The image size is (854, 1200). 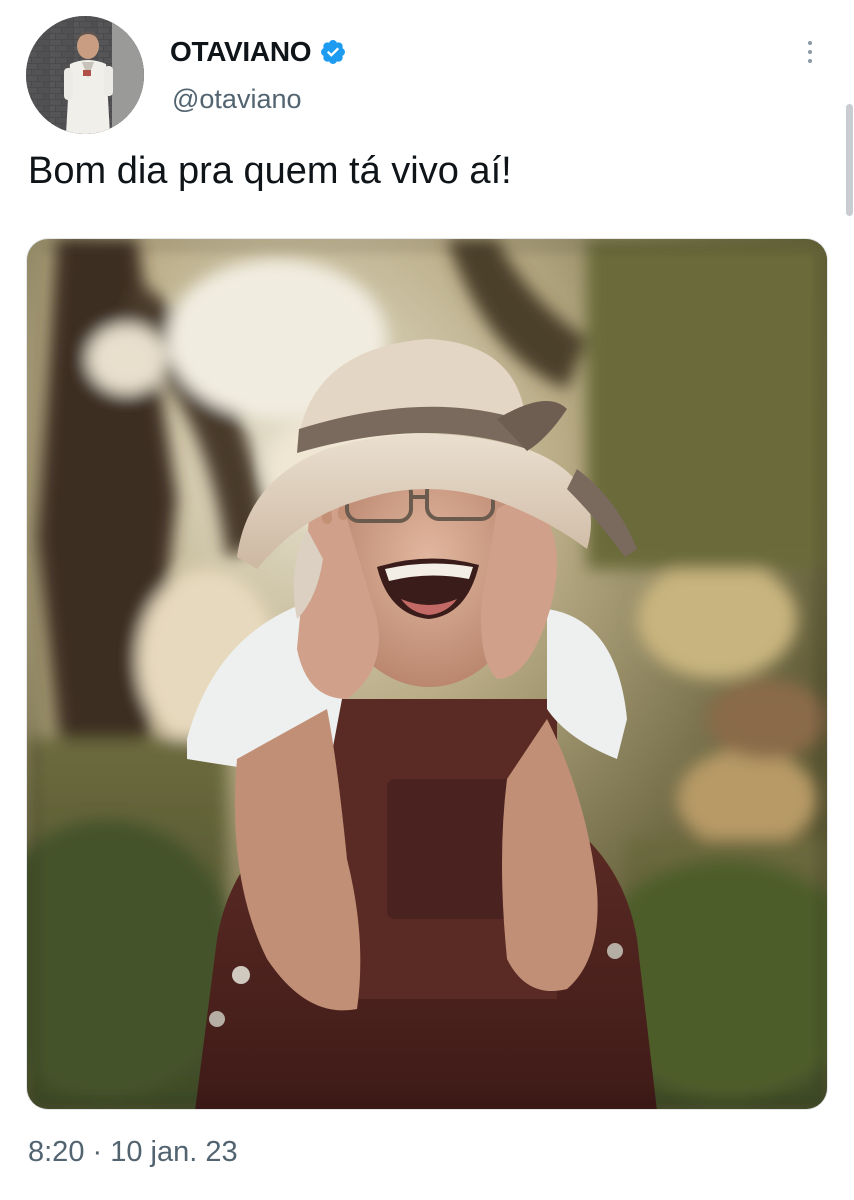 What do you see at coordinates (241, 52) in the screenshot?
I see `display-name: OTAVIANO` at bounding box center [241, 52].